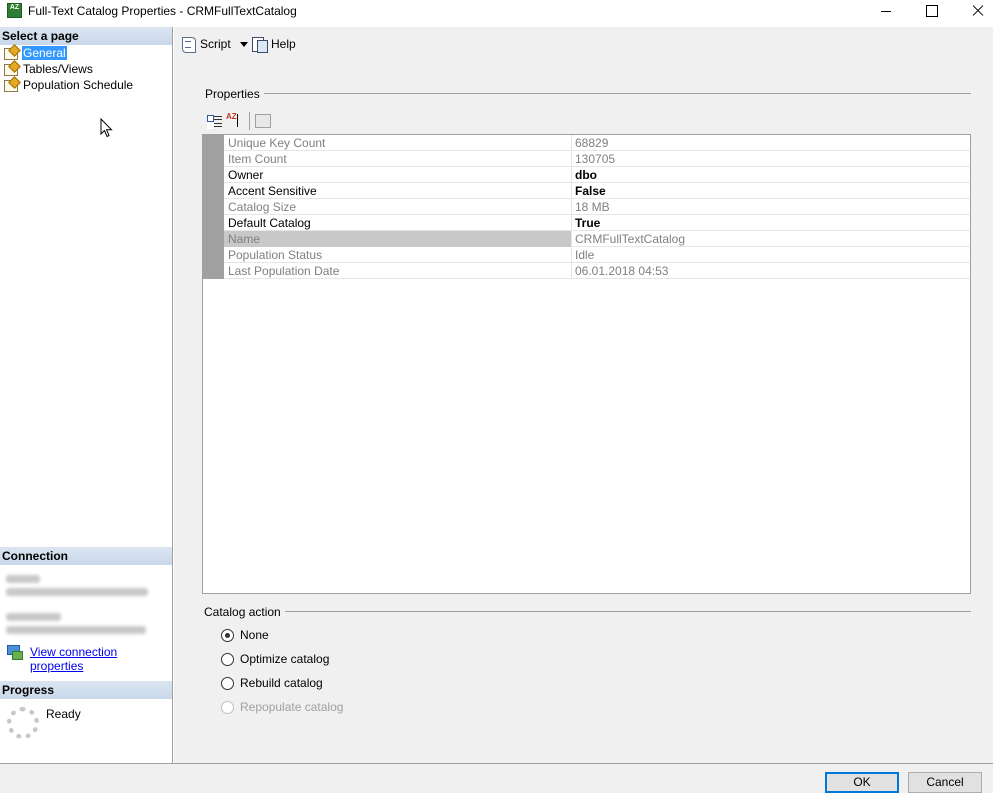  I want to click on property-value: 130705, so click(595, 159).